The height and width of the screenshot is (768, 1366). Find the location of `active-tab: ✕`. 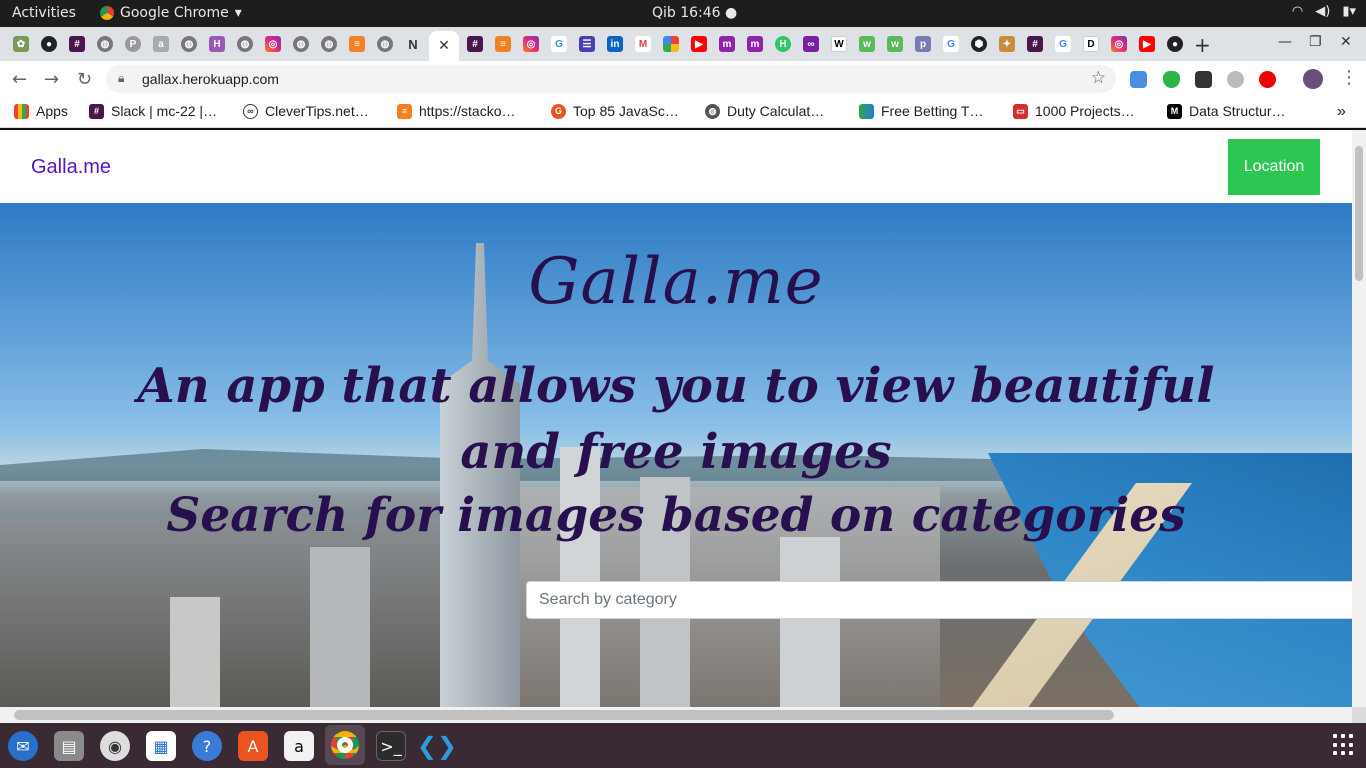

active-tab: ✕ is located at coordinates (444, 46).